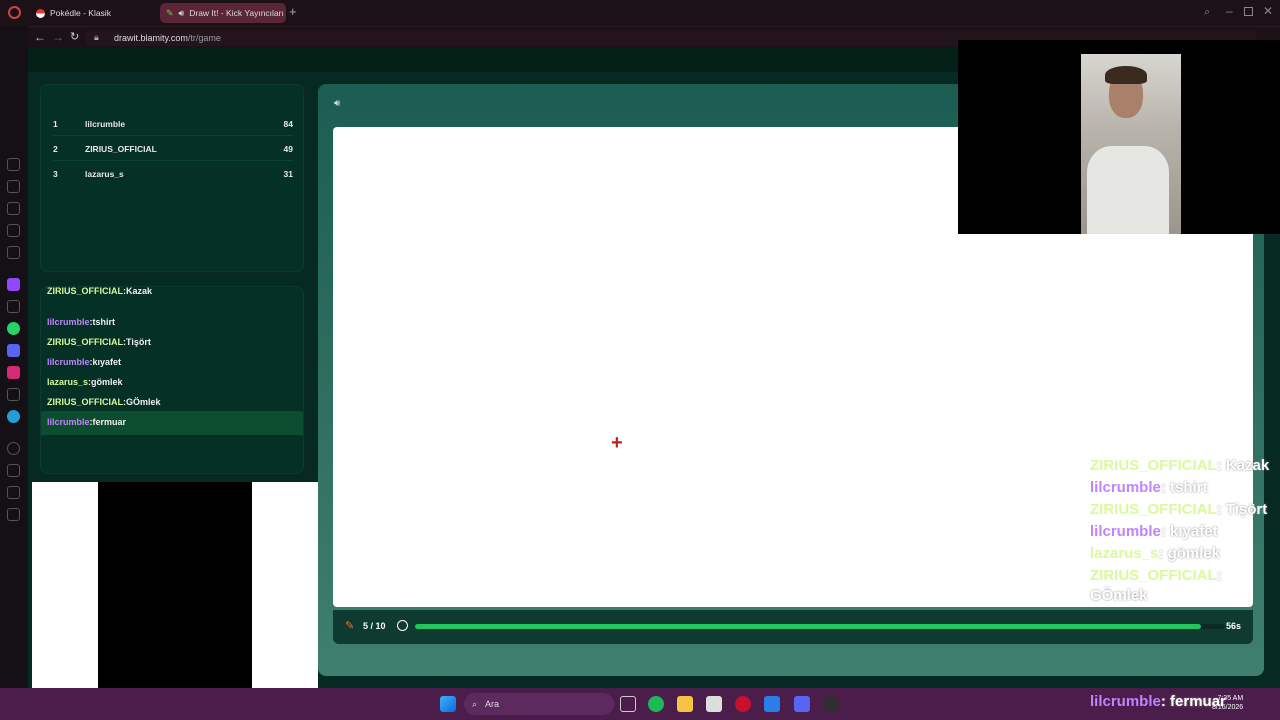 Image resolution: width=1280 pixels, height=720 pixels. I want to click on game-status-bar: ✎ 5 / 10 56s, so click(793, 627).